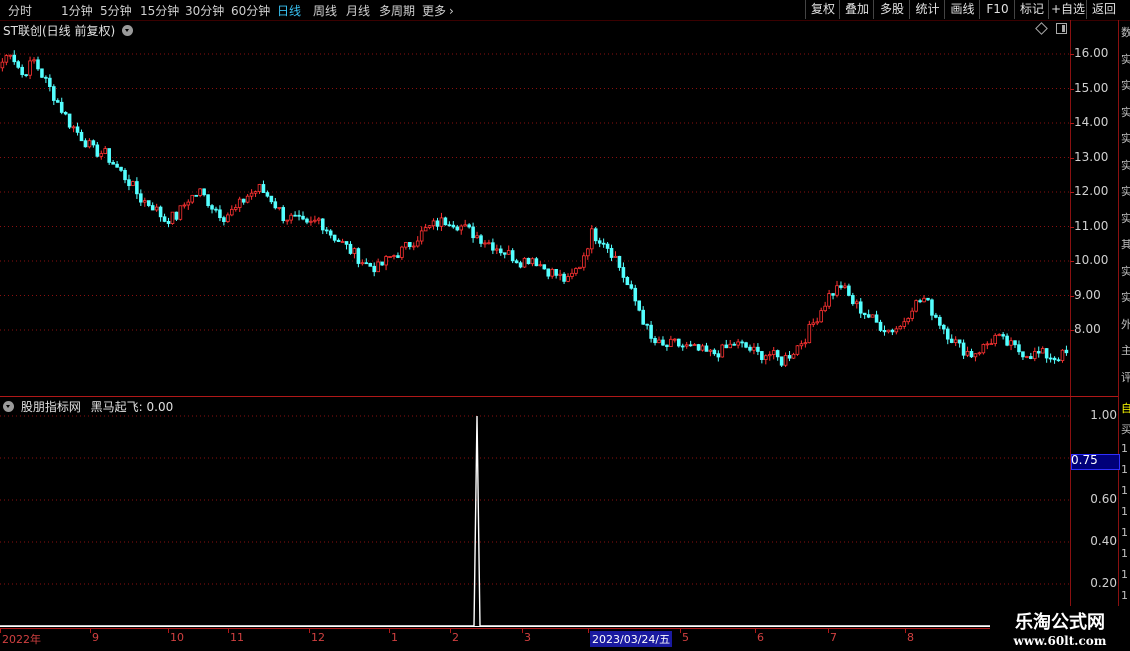 This screenshot has height=651, width=1130. I want to click on period-daily: 日线, so click(289, 10).